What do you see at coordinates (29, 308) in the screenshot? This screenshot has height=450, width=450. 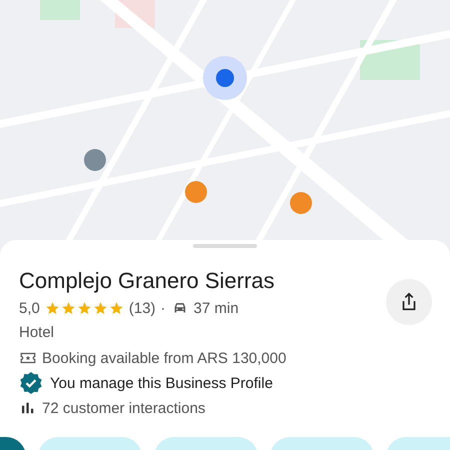 I see `rating-value: 5,0` at bounding box center [29, 308].